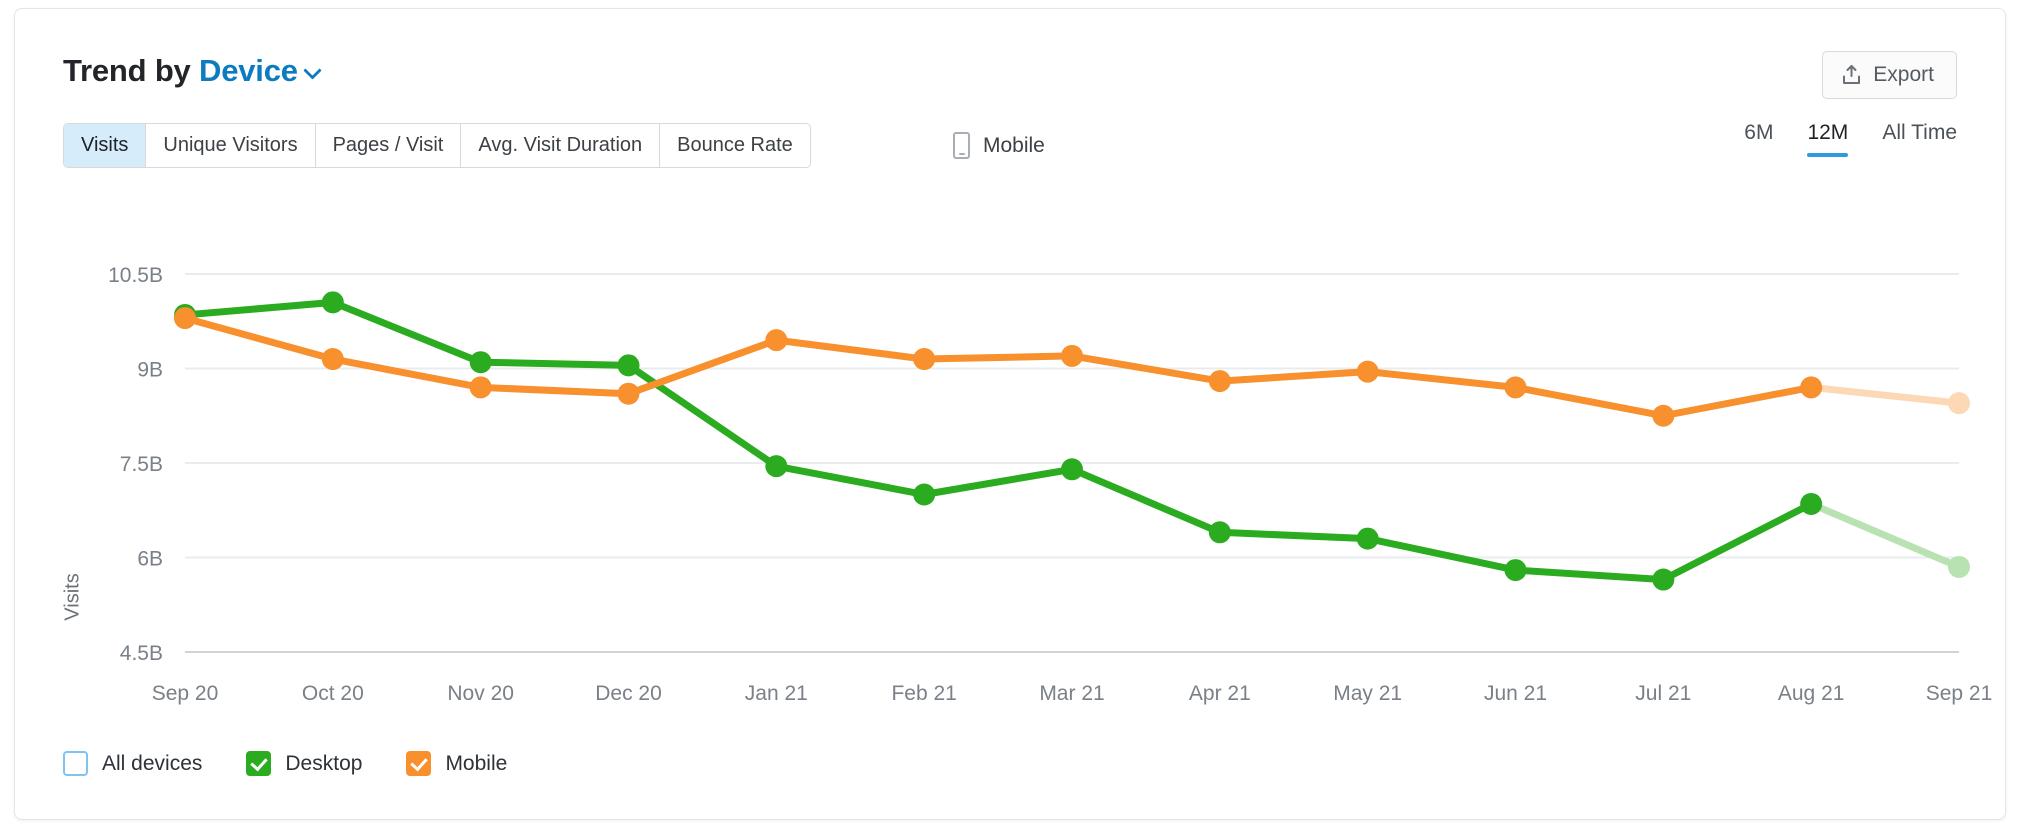 The width and height of the screenshot is (2020, 837). I want to click on checkbox-all-devices, so click(75, 763).